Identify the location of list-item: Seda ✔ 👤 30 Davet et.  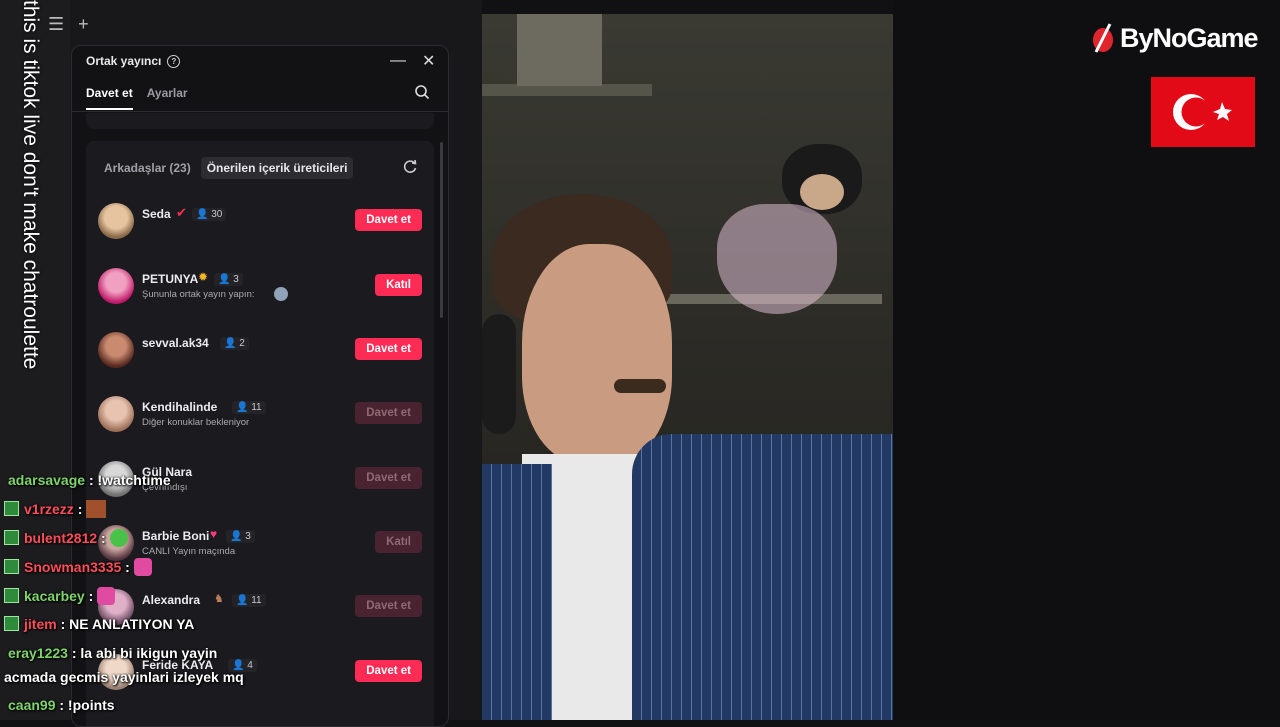
(260, 221).